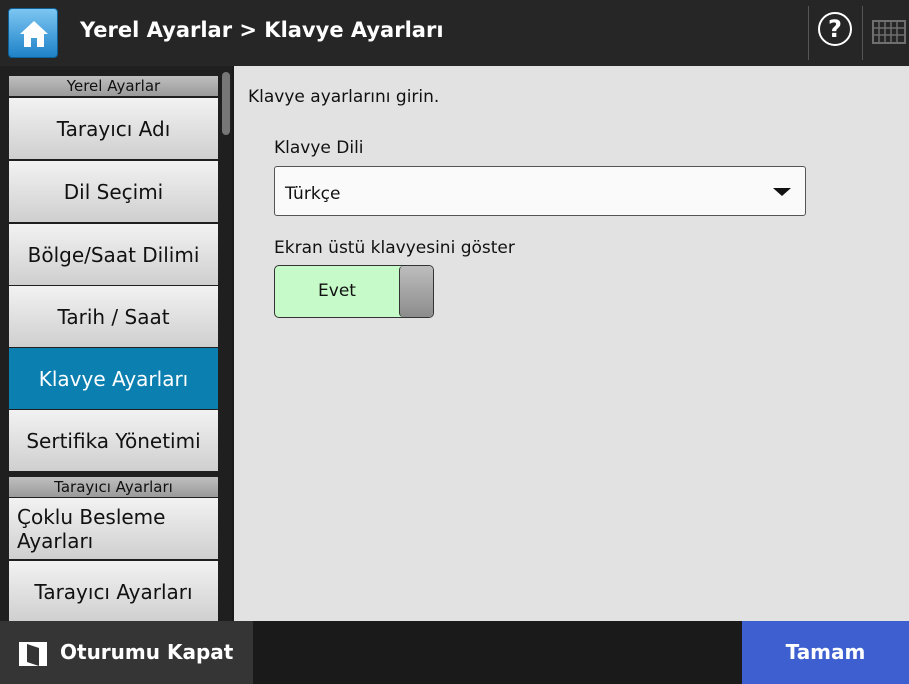  Describe the element at coordinates (344, 97) in the screenshot. I see `instruction-text: Klavye ayarlarını girin.` at that location.